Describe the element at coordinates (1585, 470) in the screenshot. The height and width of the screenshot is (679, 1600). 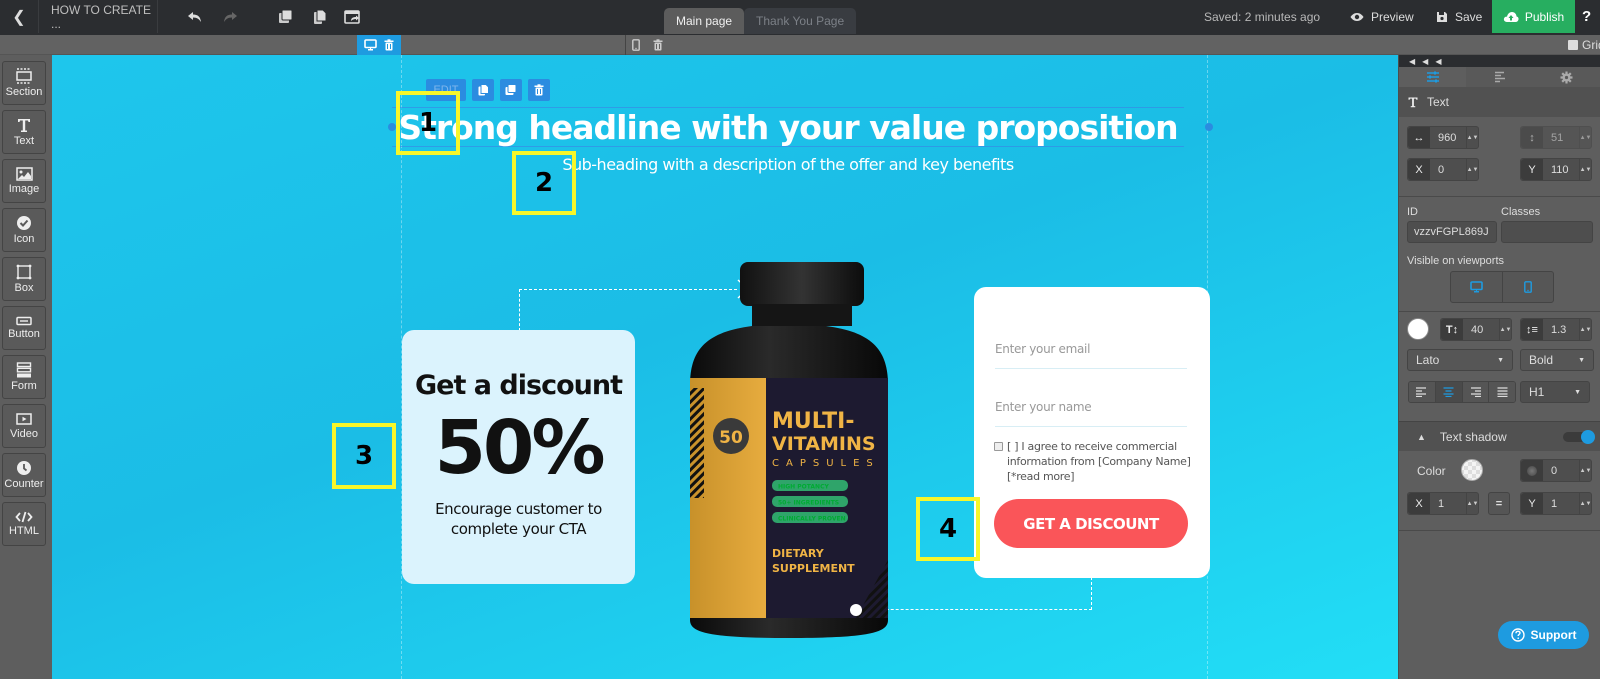
I see `shadow-blur-stepper: ▲▼` at that location.